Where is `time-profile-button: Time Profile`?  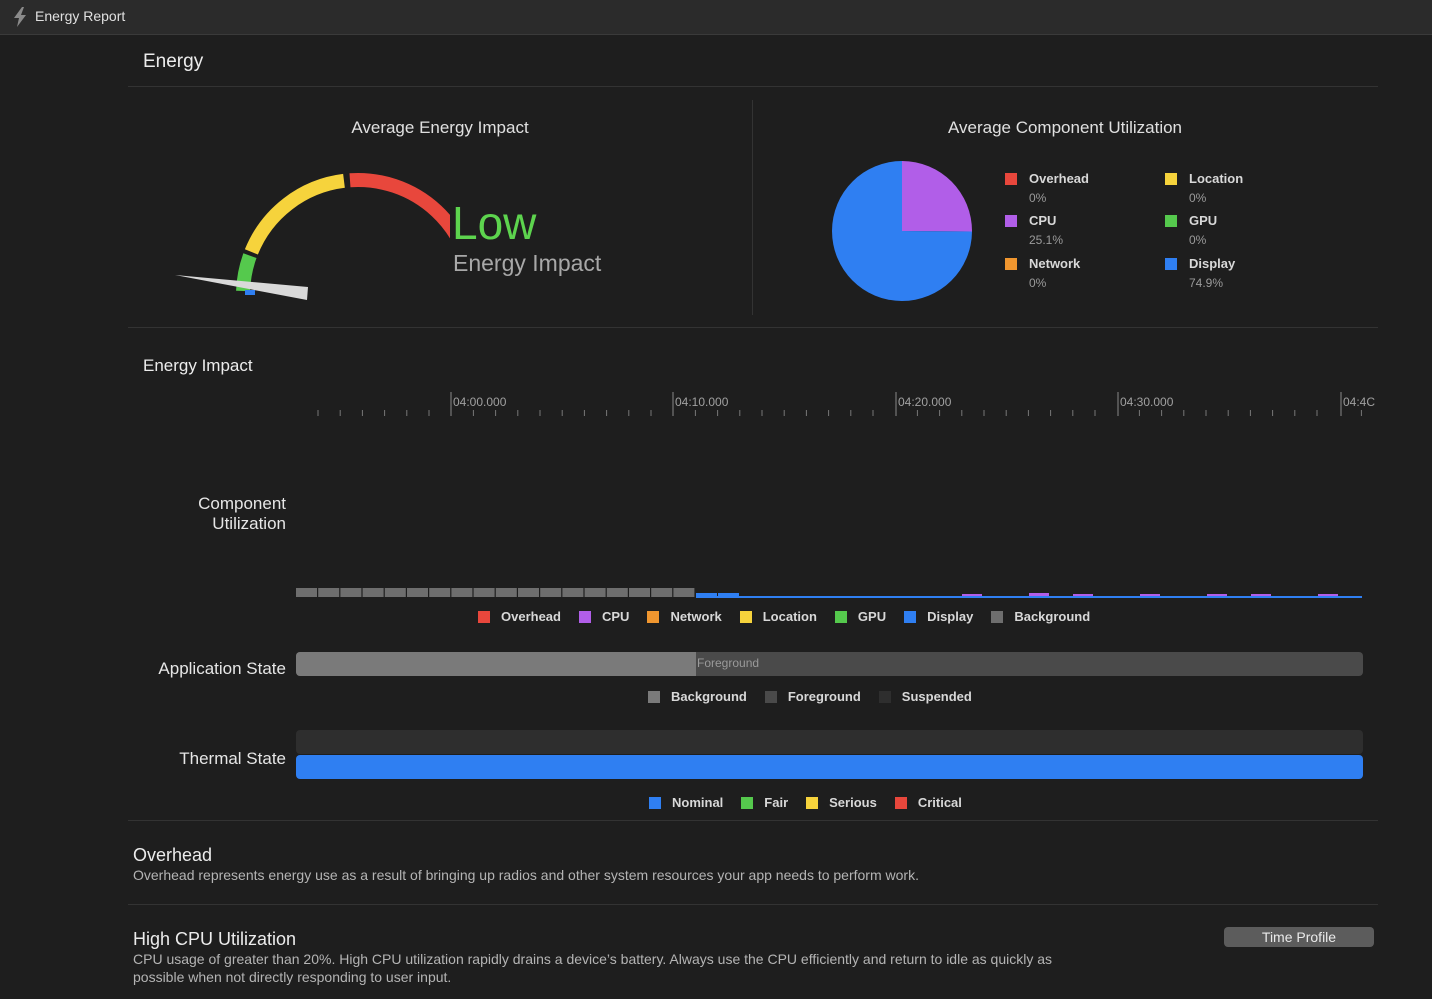
time-profile-button: Time Profile is located at coordinates (1299, 937).